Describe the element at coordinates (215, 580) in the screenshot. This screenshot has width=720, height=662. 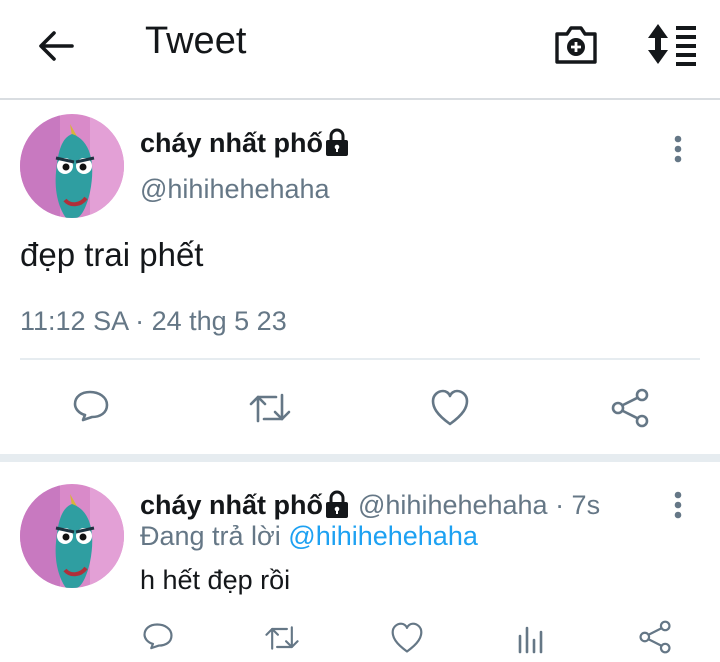
I see `tweet-text: h hết đẹp rồi` at that location.